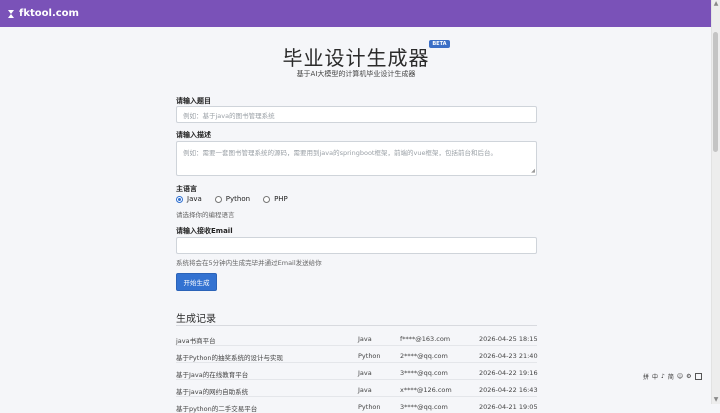 The image size is (720, 413). I want to click on logo-text: fktool.com, so click(49, 13).